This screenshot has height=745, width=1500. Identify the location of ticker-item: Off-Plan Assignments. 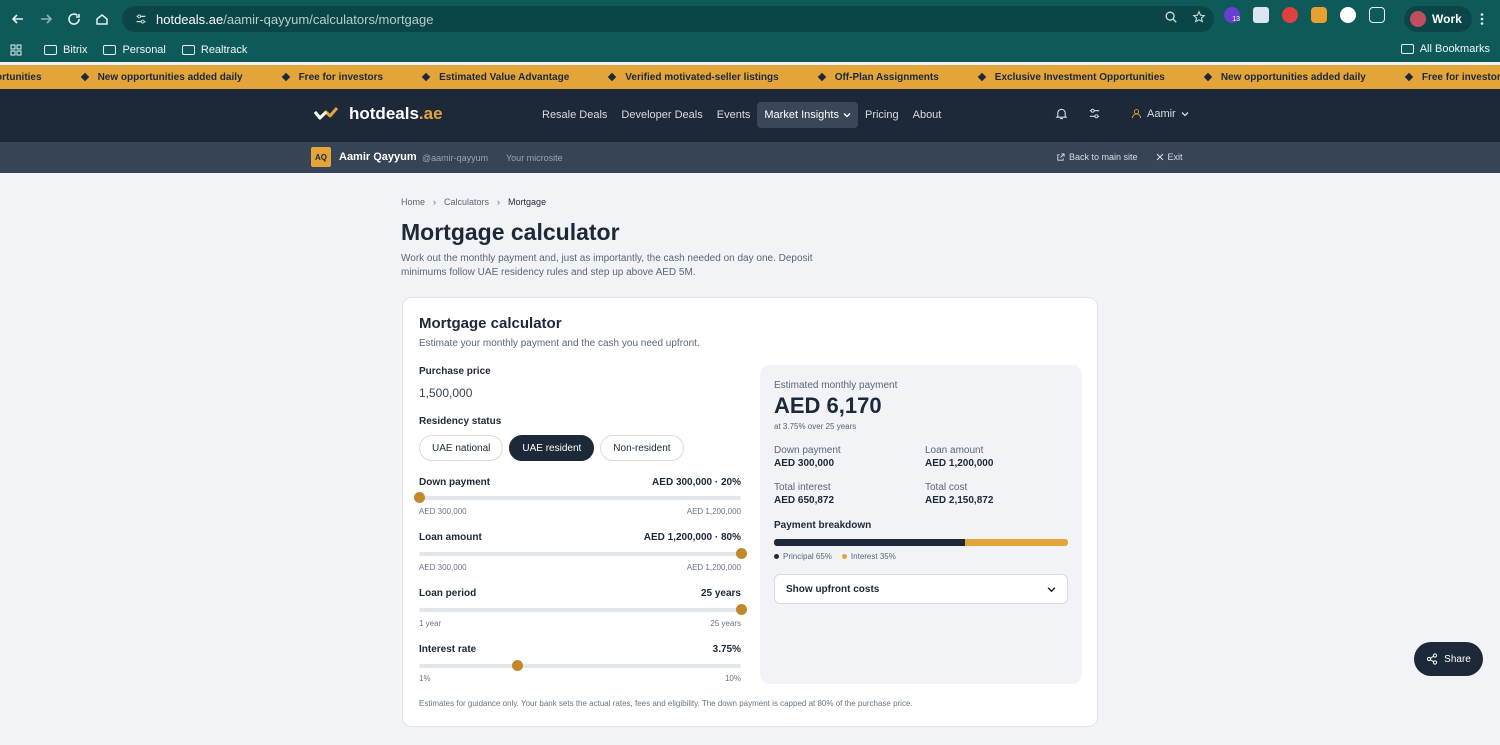
(878, 77).